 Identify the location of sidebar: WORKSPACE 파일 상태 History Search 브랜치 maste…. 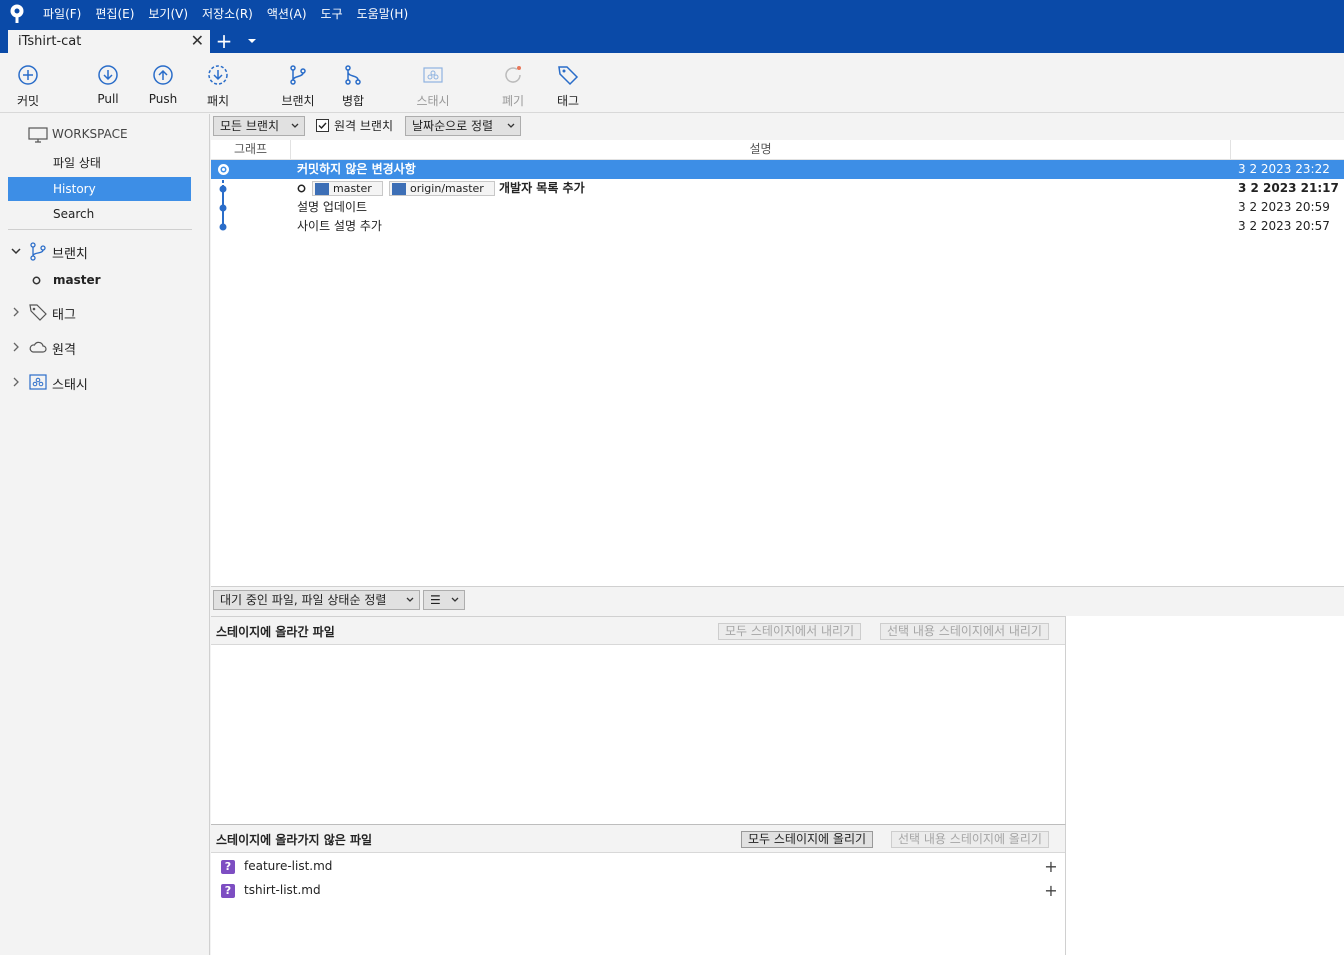
(105, 534).